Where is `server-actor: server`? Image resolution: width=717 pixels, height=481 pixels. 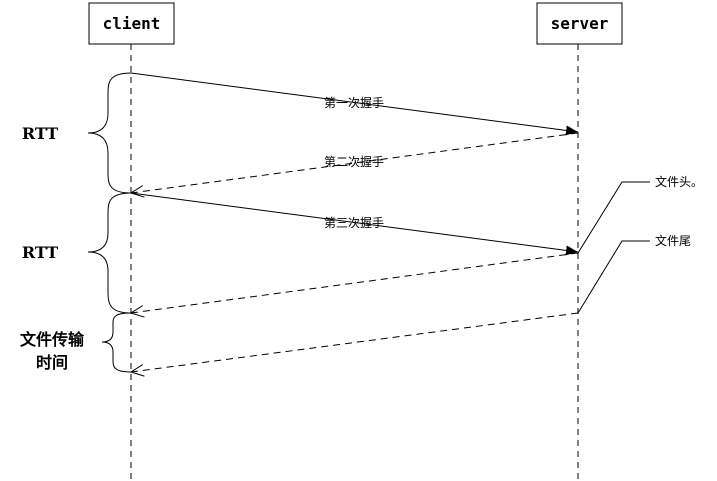 server-actor: server is located at coordinates (579, 23).